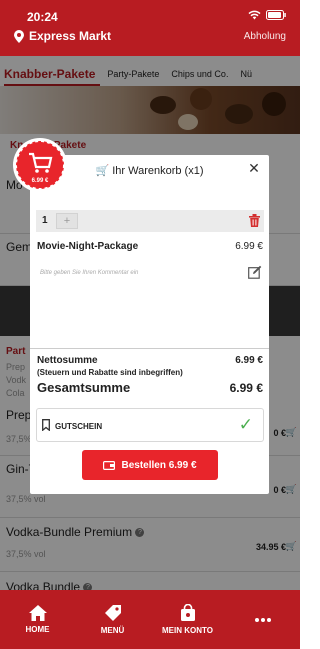  Describe the element at coordinates (88, 246) in the screenshot. I see `cart-item-name: Movie-Night-Package` at that location.